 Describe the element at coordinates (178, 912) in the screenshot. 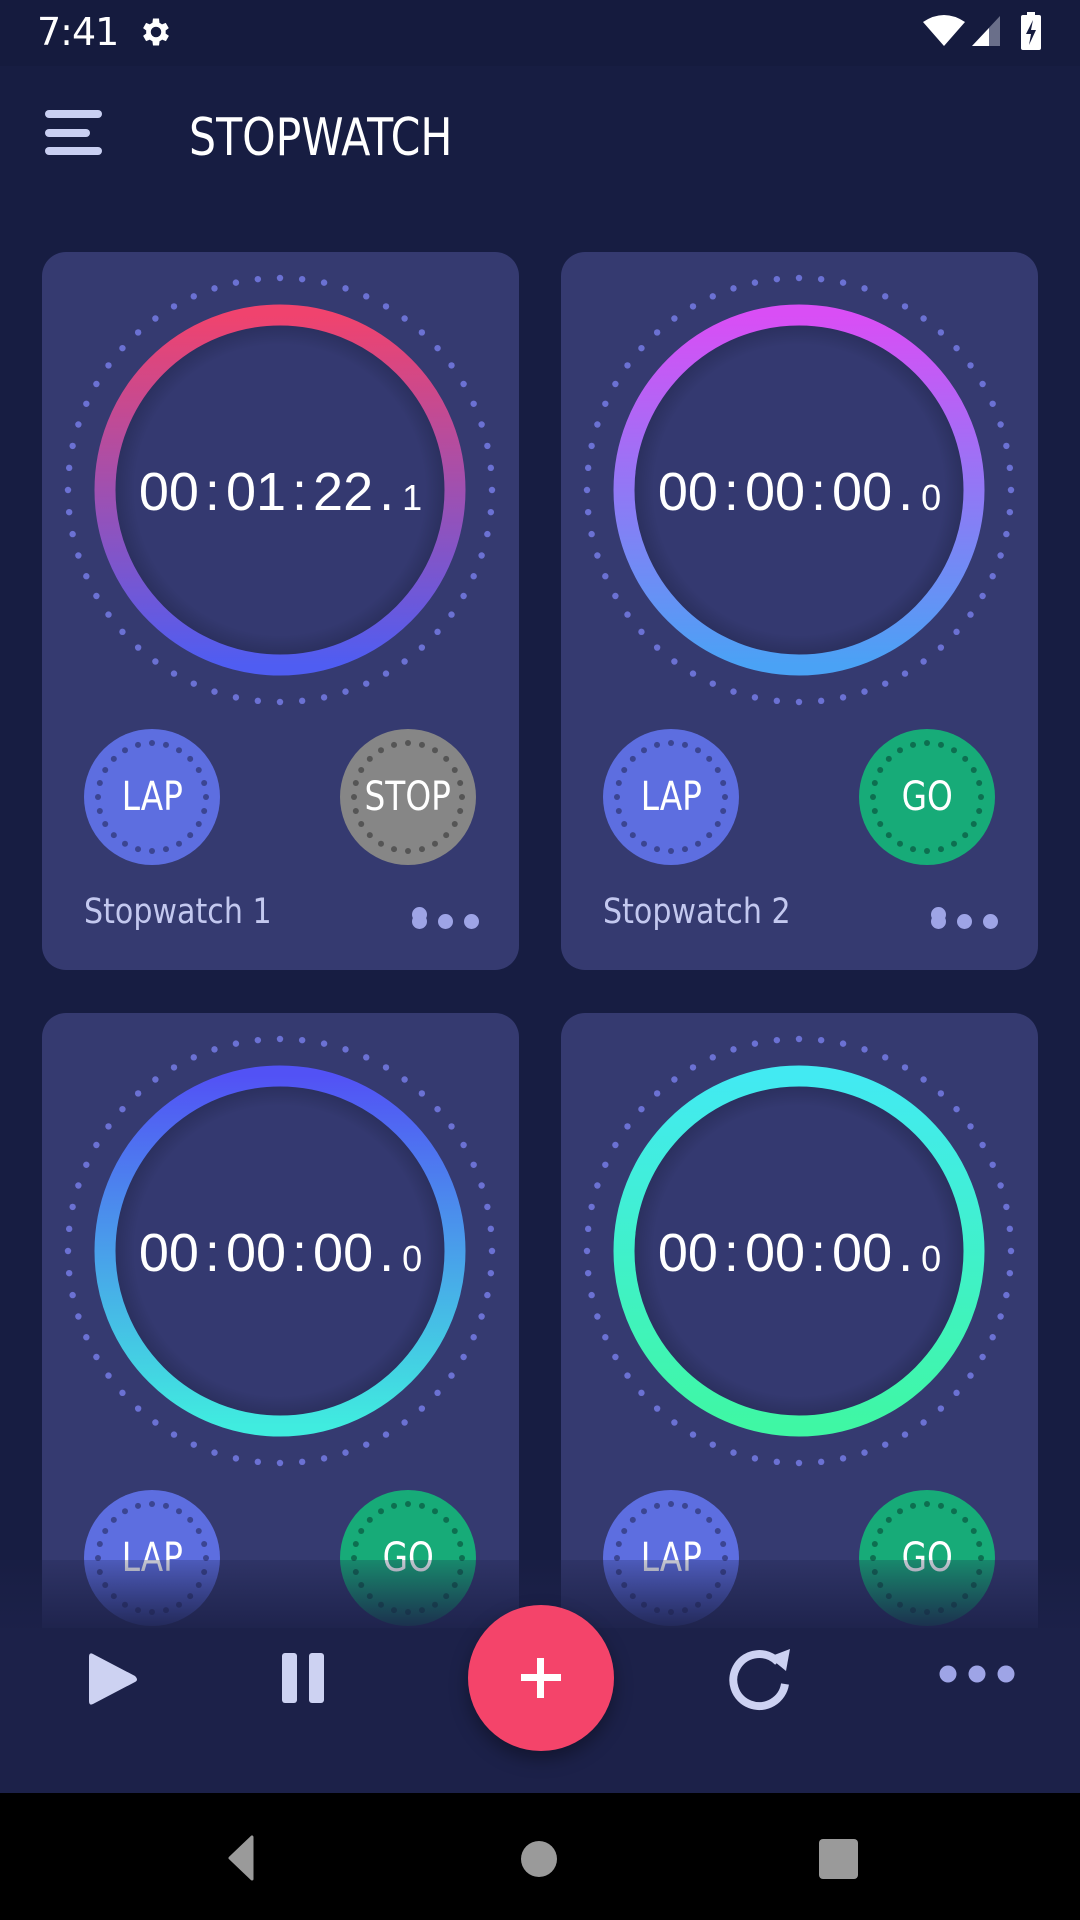

I see `stopwatch-name: Stopwatch 1` at that location.